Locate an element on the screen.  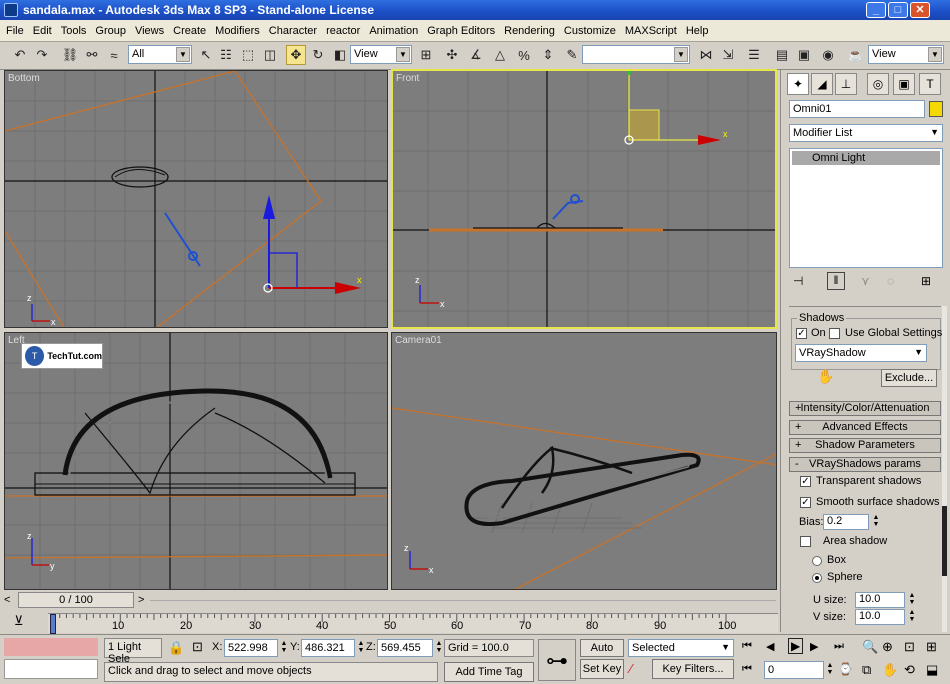
go-to-start-icon: ⏮ is located at coordinates (747, 646).